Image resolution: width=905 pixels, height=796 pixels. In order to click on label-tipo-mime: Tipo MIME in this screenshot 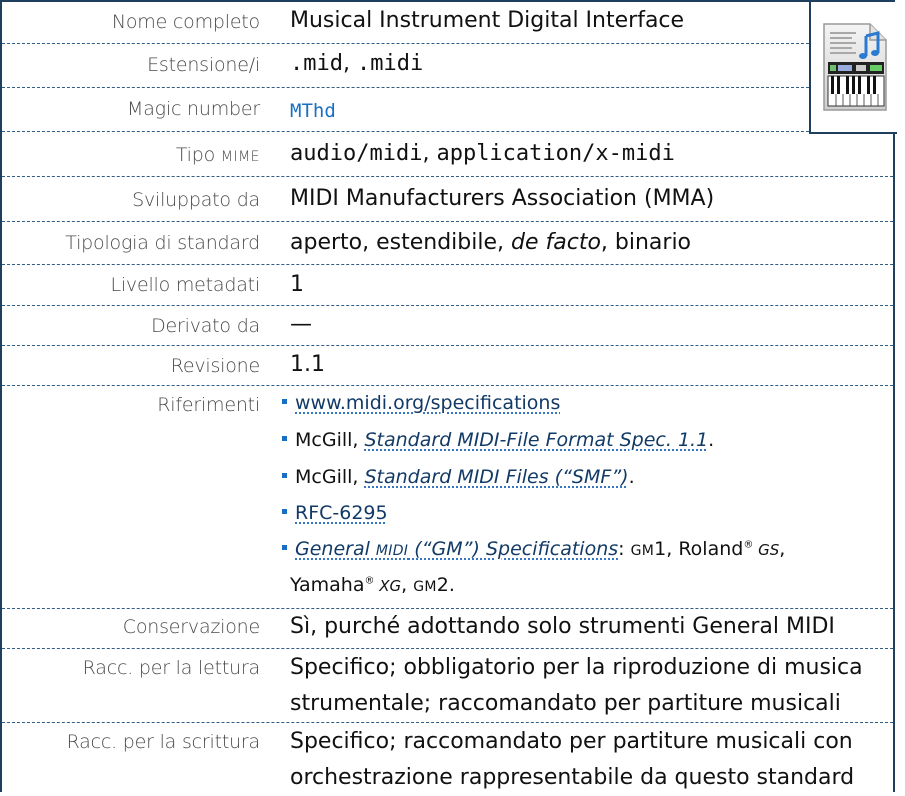, I will do `click(131, 155)`.